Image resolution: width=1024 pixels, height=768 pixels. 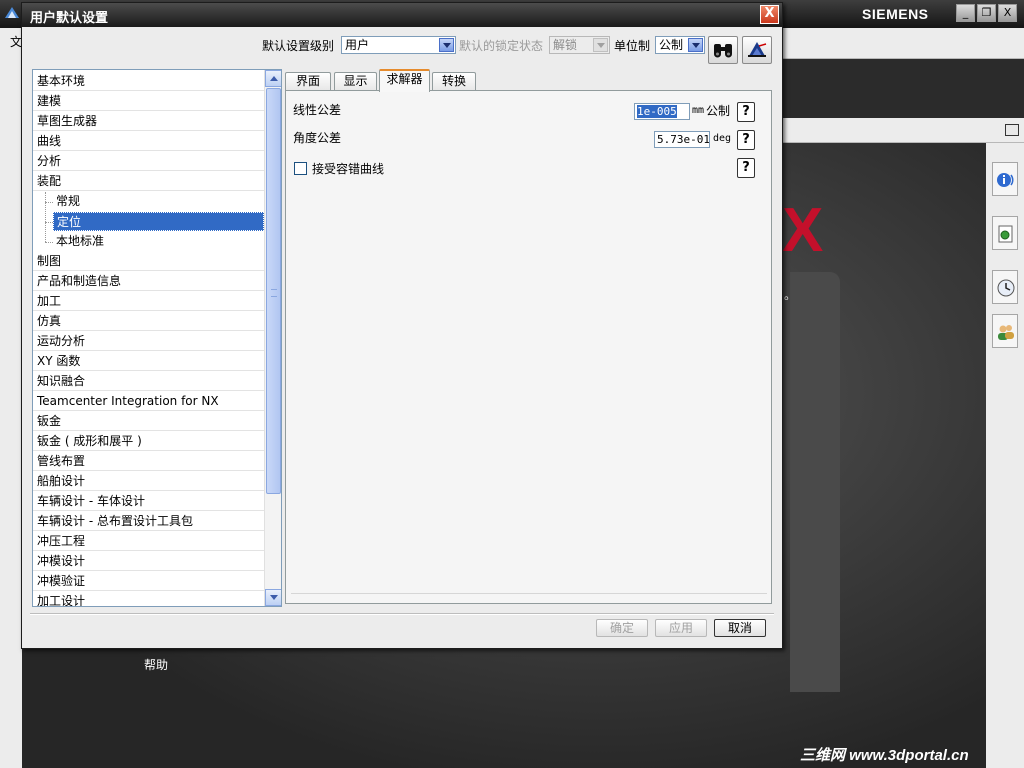 What do you see at coordinates (565, 45) in the screenshot?
I see `lock-status-value: 解锁` at bounding box center [565, 45].